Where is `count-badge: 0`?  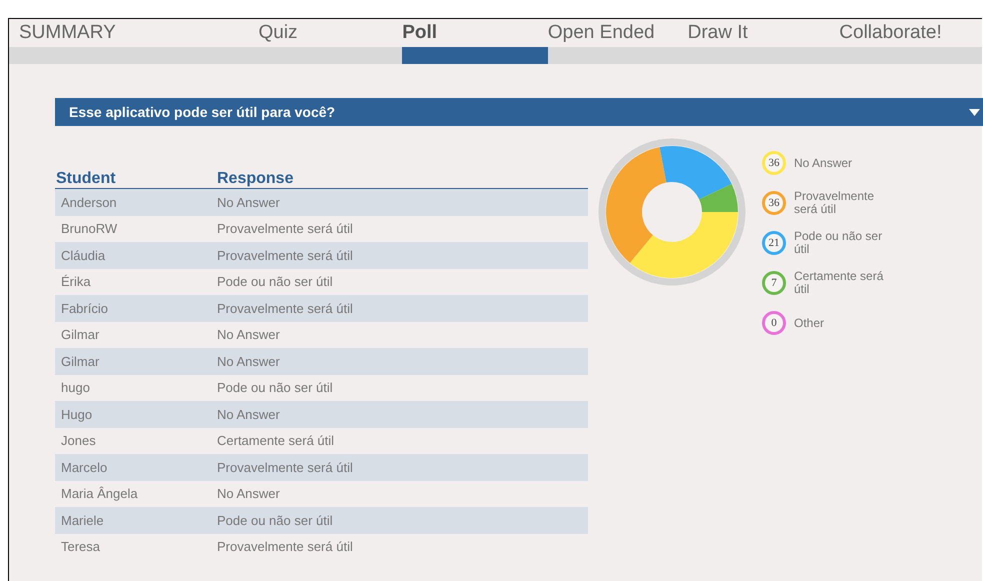 count-badge: 0 is located at coordinates (774, 323).